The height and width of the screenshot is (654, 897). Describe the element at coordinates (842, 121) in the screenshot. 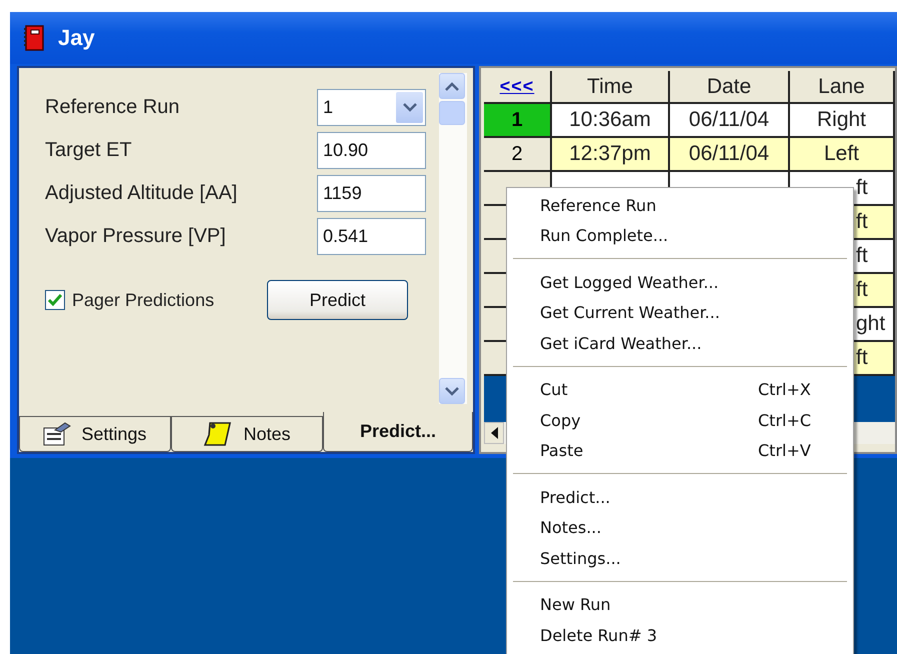

I see `table-cell: Right` at that location.